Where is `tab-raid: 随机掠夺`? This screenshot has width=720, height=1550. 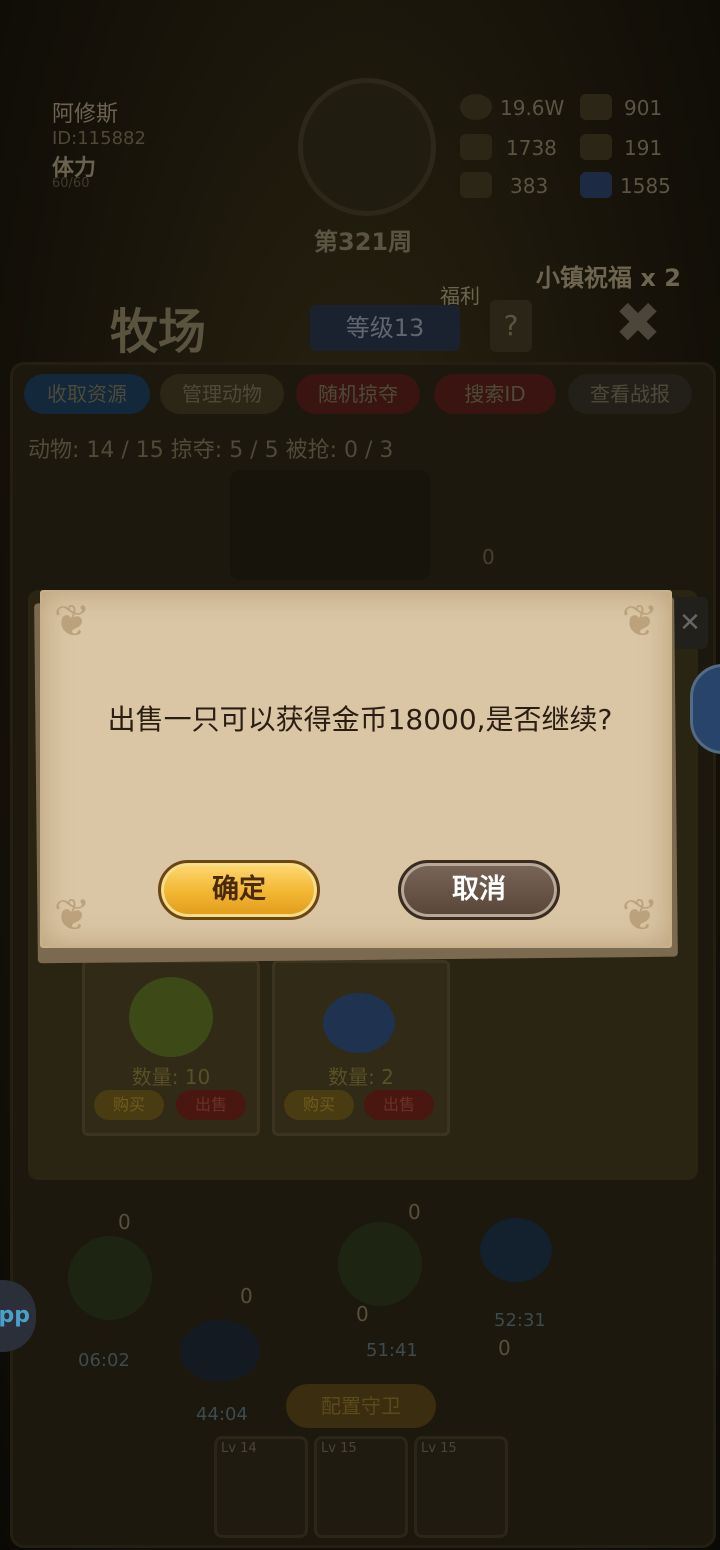
tab-raid: 随机掠夺 is located at coordinates (358, 394).